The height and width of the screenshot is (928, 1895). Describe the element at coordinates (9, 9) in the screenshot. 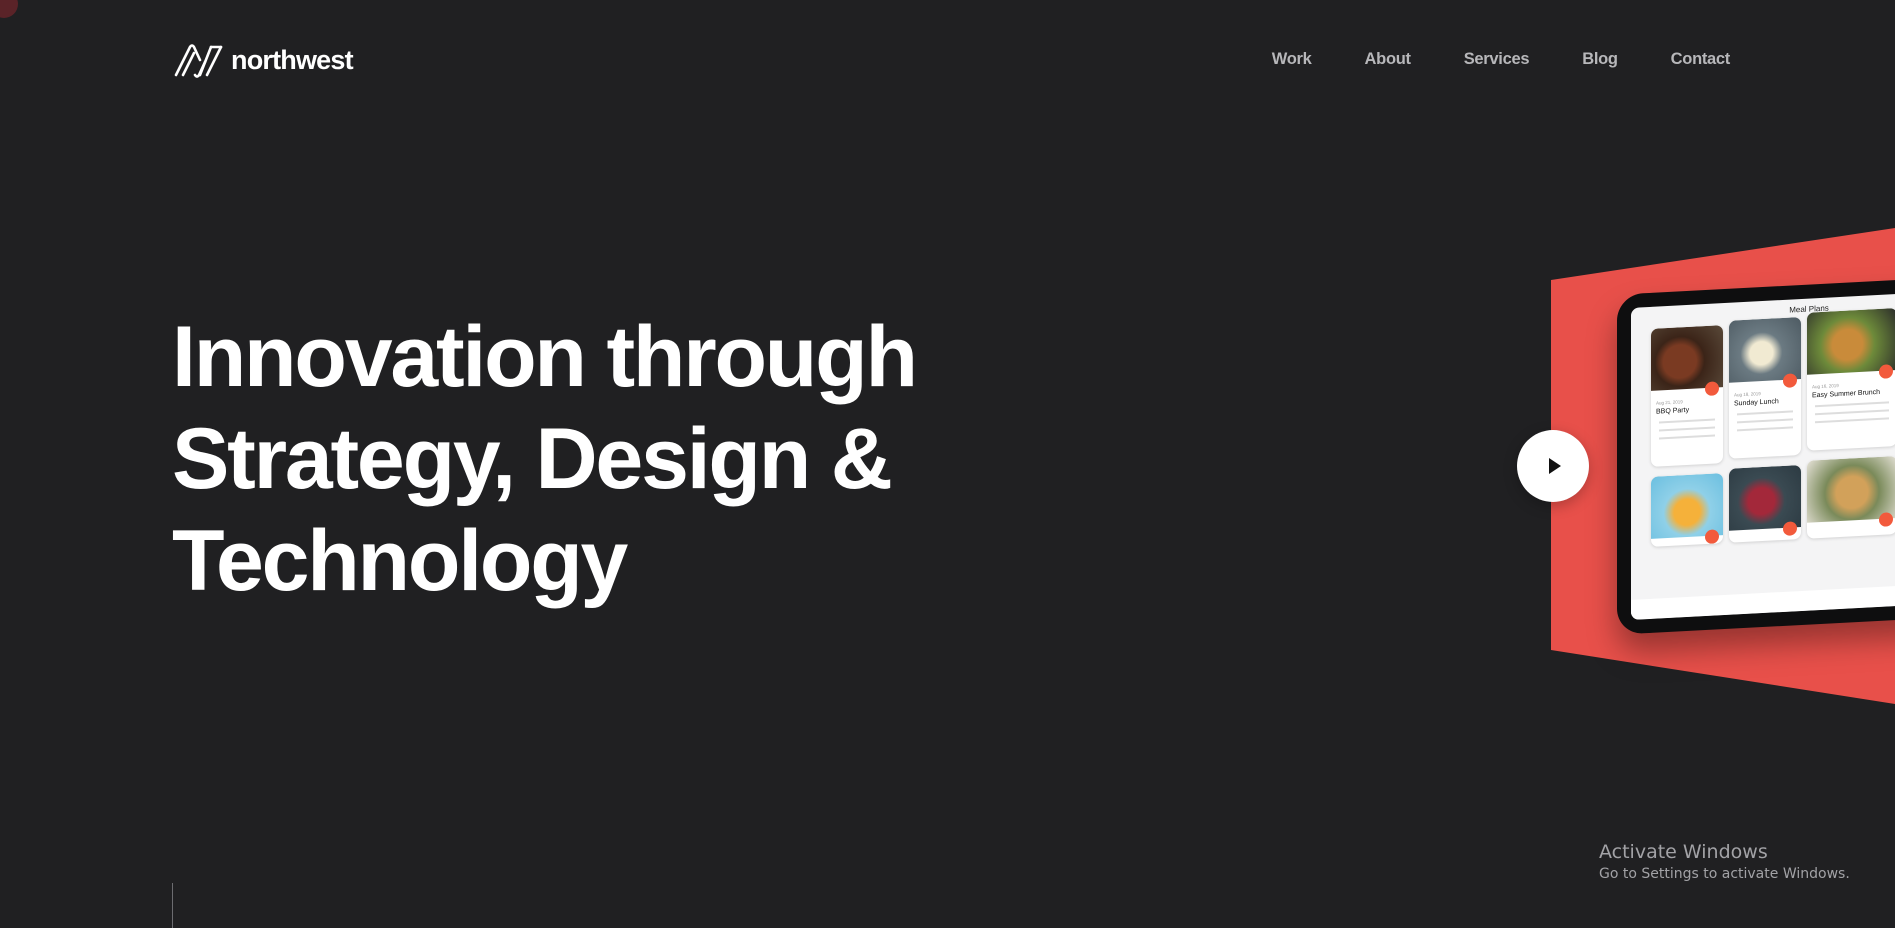

I see `corner-decoration` at that location.